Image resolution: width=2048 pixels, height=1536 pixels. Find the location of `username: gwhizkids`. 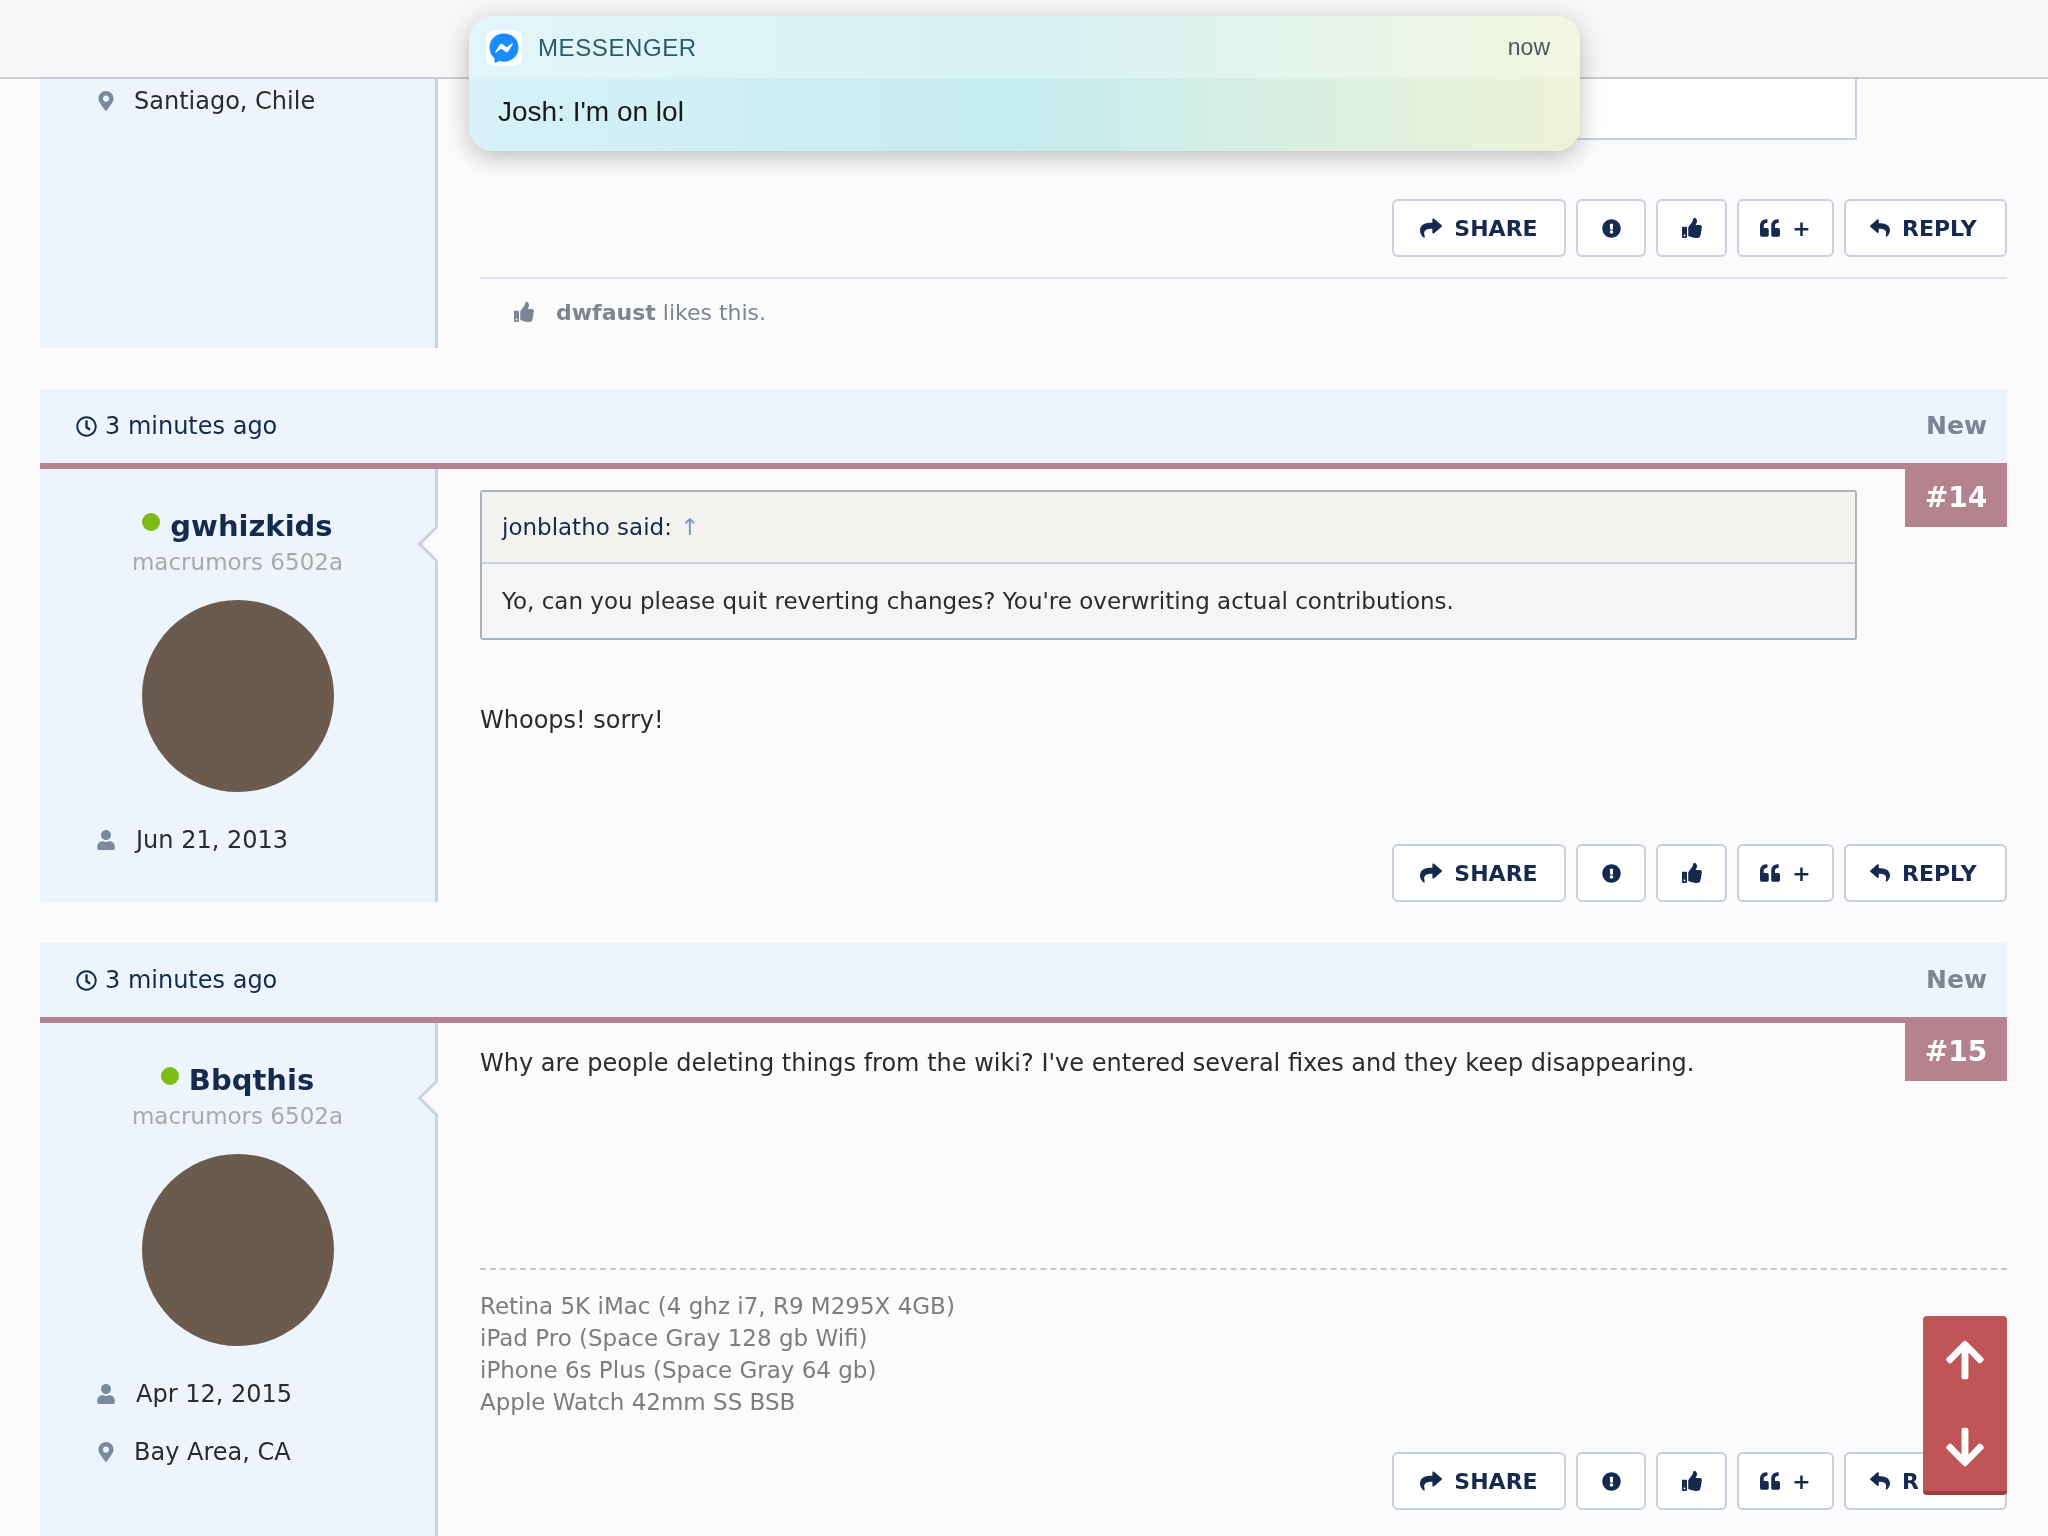

username: gwhizkids is located at coordinates (251, 526).